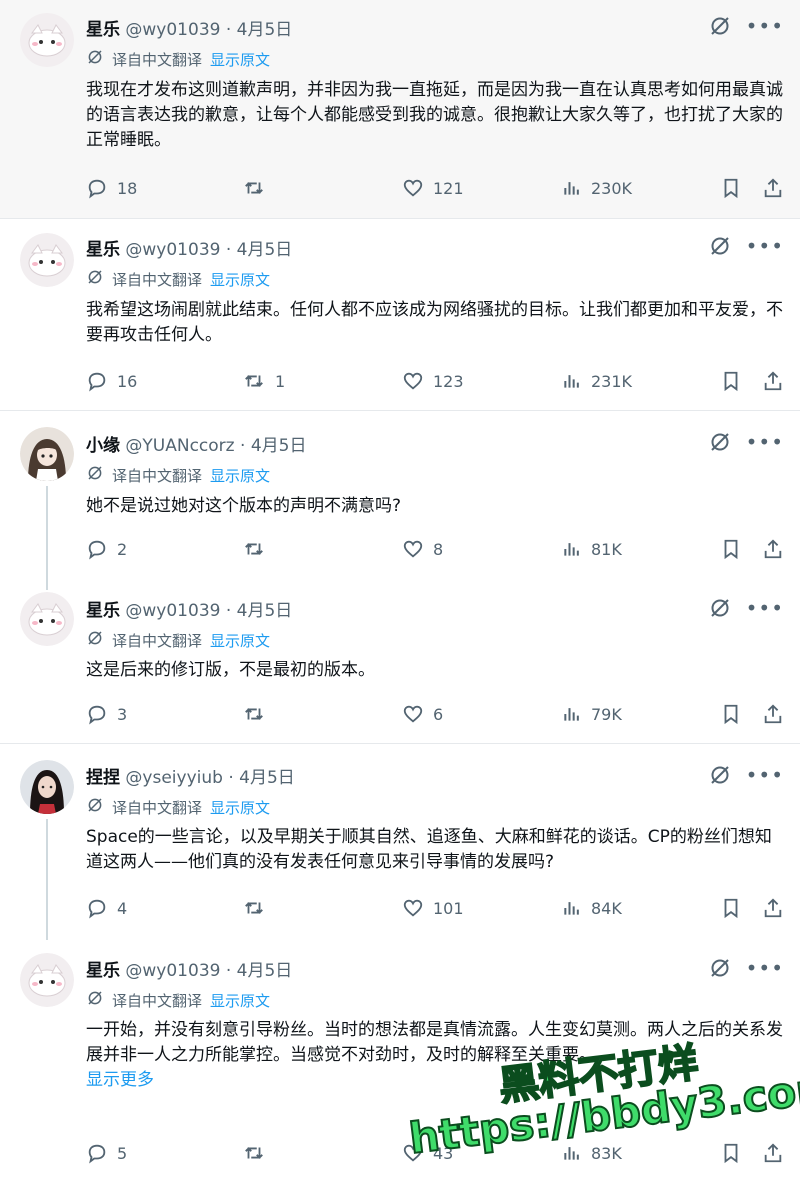 The width and height of the screenshot is (800, 1180). Describe the element at coordinates (174, 778) in the screenshot. I see `handle: @yseiyyiub` at that location.